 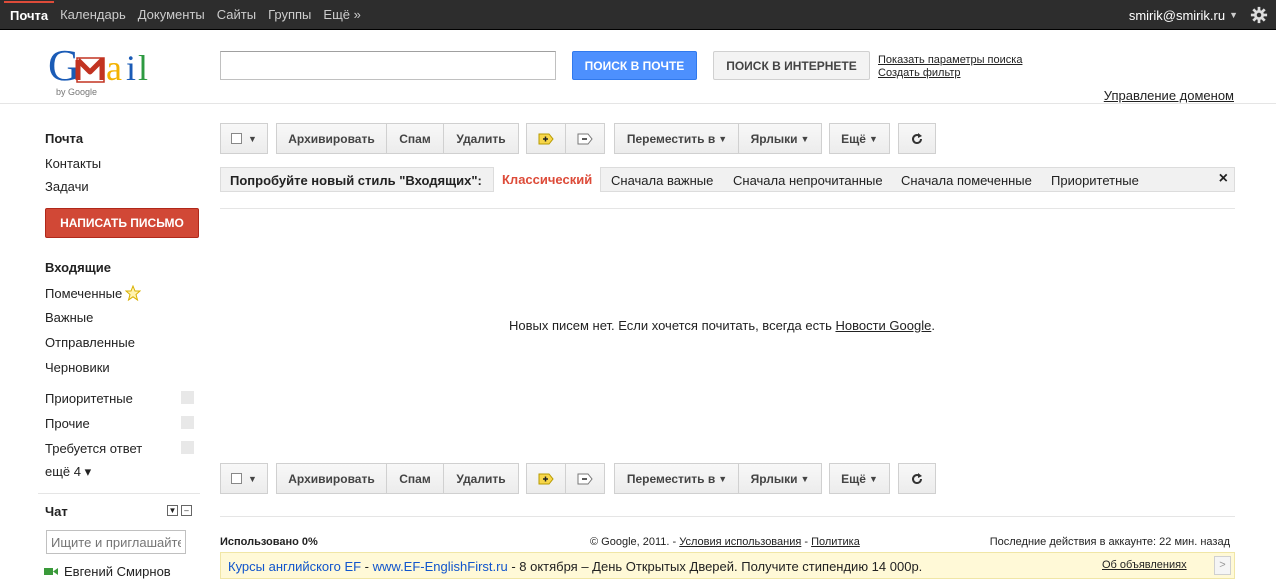 What do you see at coordinates (740, 542) in the screenshot?
I see `terms-link: Условия использования` at bounding box center [740, 542].